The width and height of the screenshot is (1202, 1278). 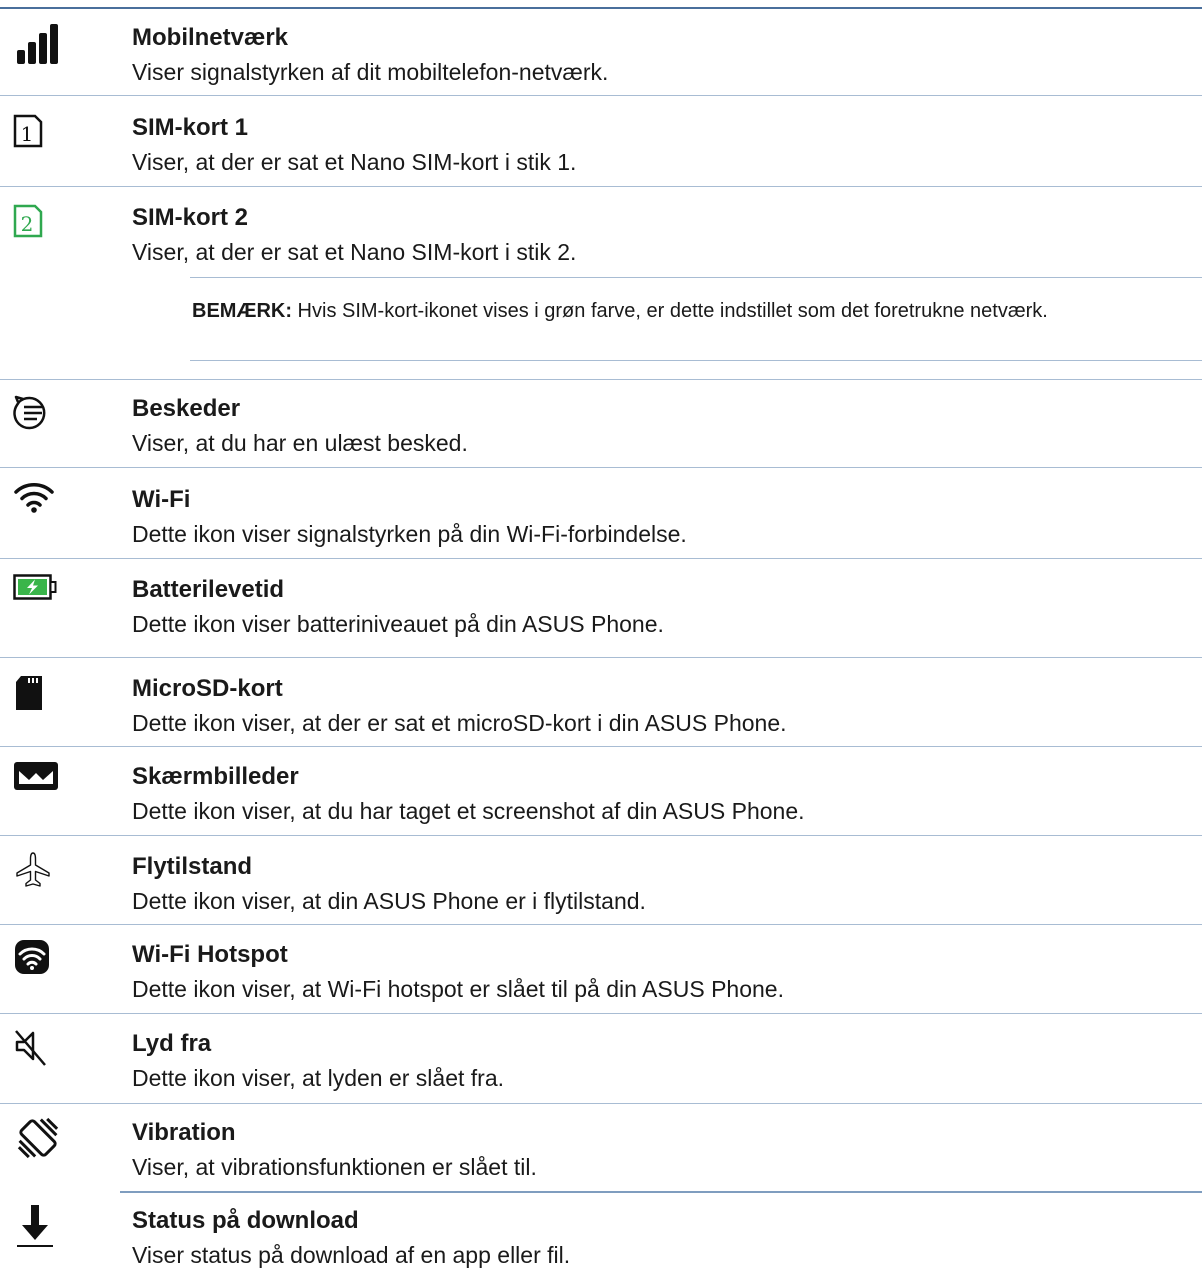 I want to click on item-title: Skærmbilleder, so click(x=215, y=776).